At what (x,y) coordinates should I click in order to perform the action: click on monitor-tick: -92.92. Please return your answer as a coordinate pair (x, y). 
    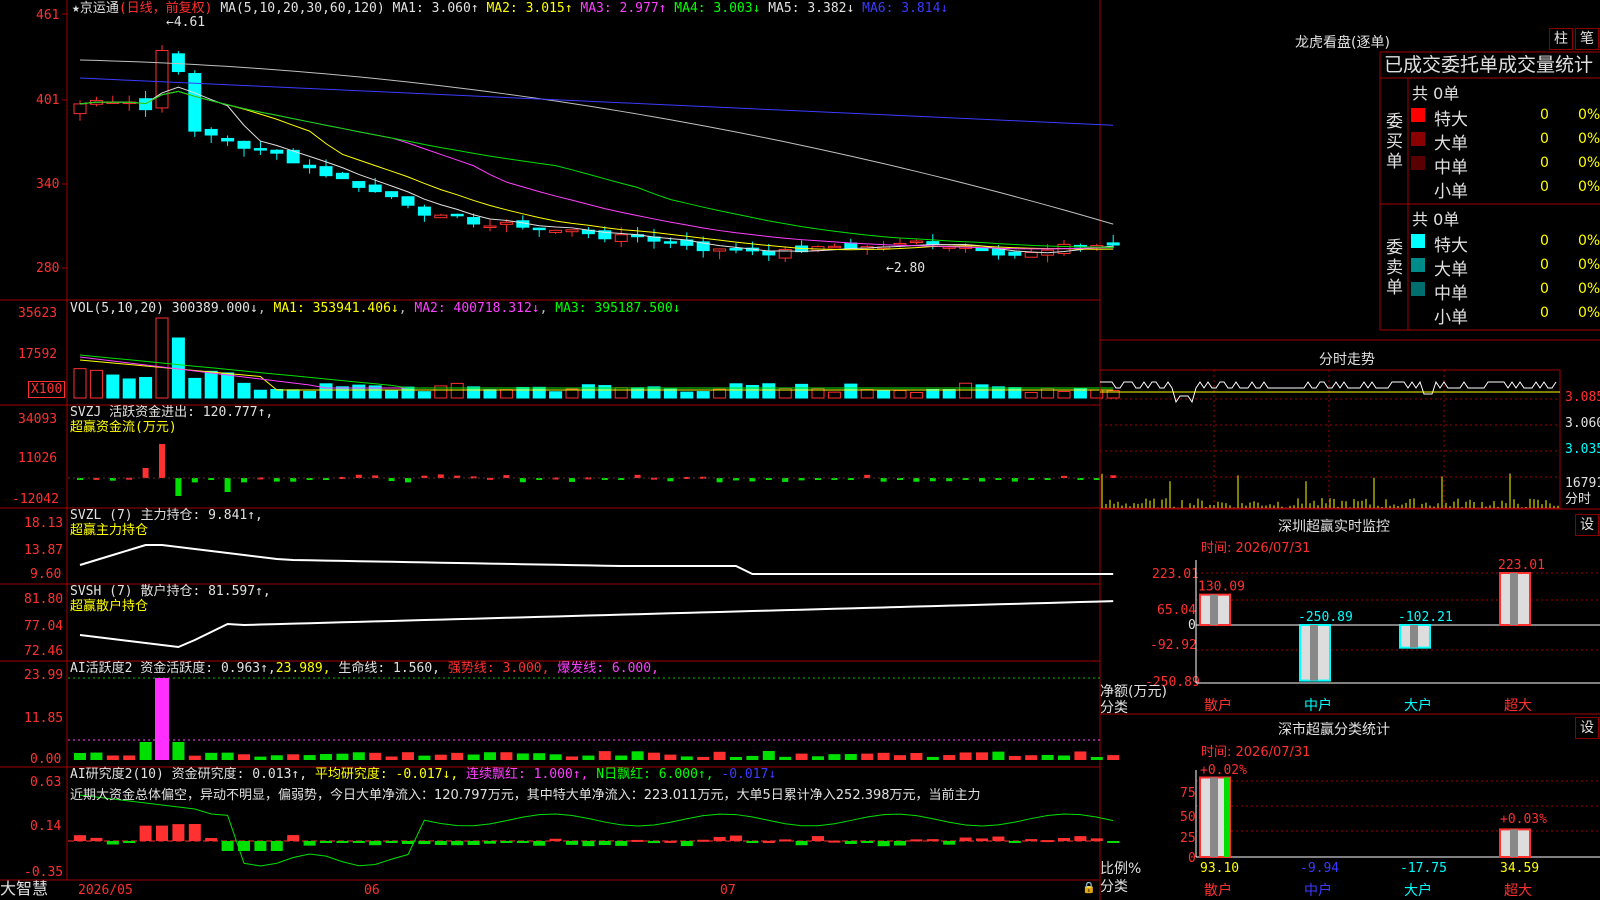
    Looking at the image, I should click on (1173, 645).